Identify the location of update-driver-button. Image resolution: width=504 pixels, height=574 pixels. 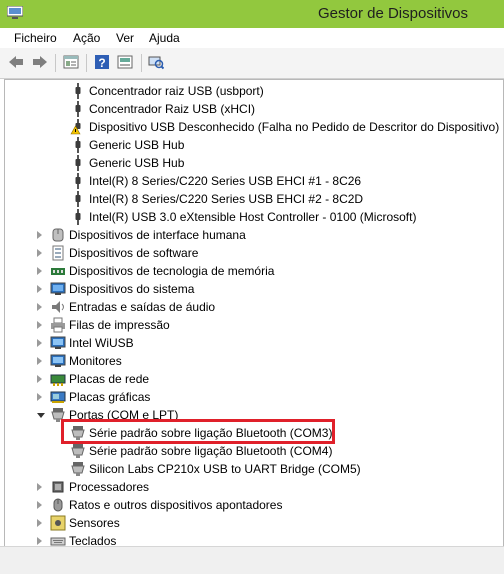
(125, 62).